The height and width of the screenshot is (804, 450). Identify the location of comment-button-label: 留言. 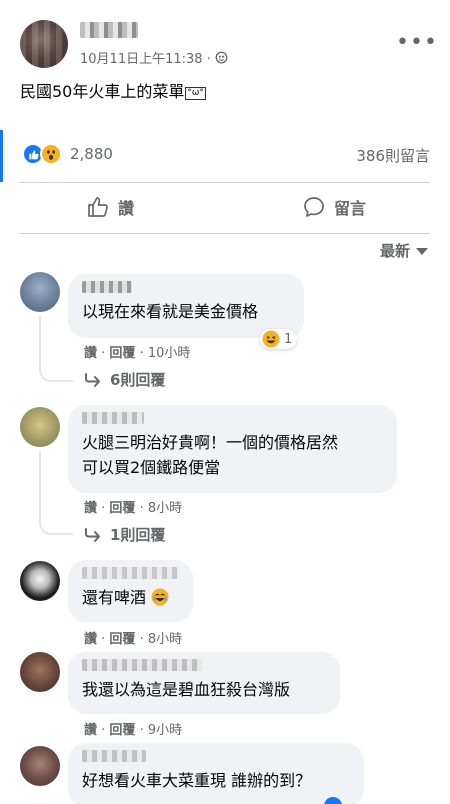
(350, 208).